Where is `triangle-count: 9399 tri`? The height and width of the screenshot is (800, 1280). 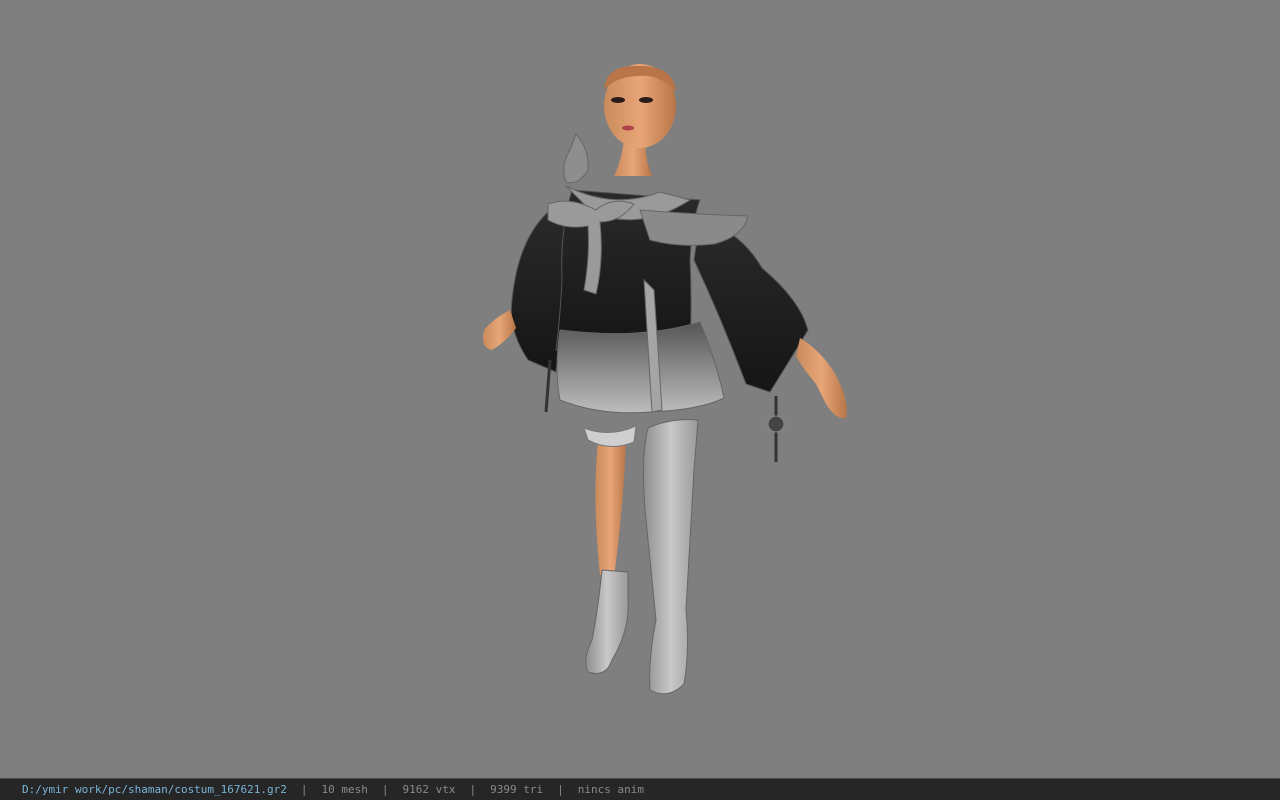 triangle-count: 9399 tri is located at coordinates (517, 789).